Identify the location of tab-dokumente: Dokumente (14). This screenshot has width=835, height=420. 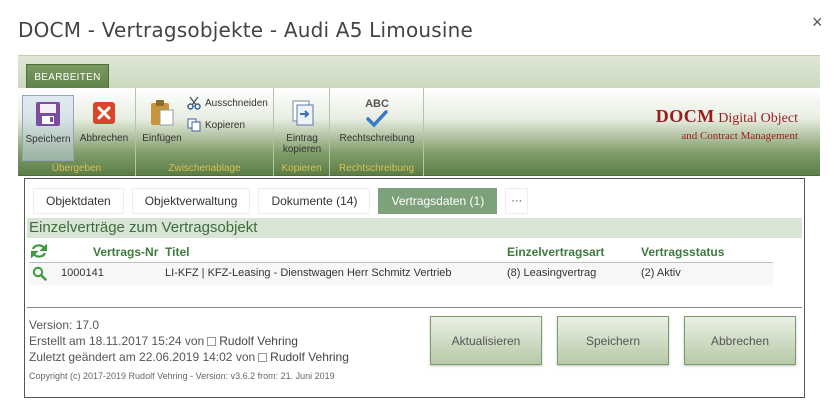
(314, 201).